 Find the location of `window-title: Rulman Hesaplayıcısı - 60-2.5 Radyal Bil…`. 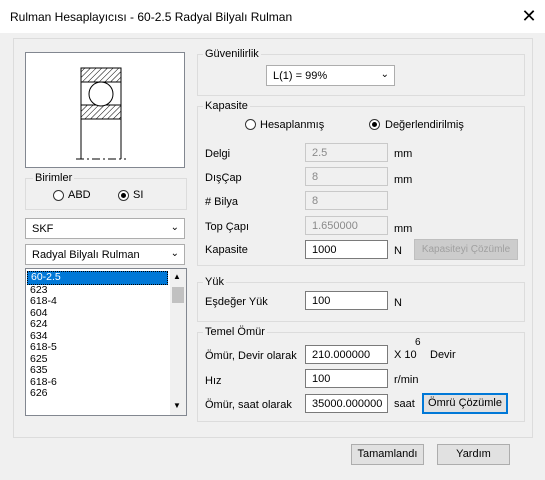

window-title: Rulman Hesaplayıcısı - 60-2.5 Radyal Bil… is located at coordinates (151, 17).